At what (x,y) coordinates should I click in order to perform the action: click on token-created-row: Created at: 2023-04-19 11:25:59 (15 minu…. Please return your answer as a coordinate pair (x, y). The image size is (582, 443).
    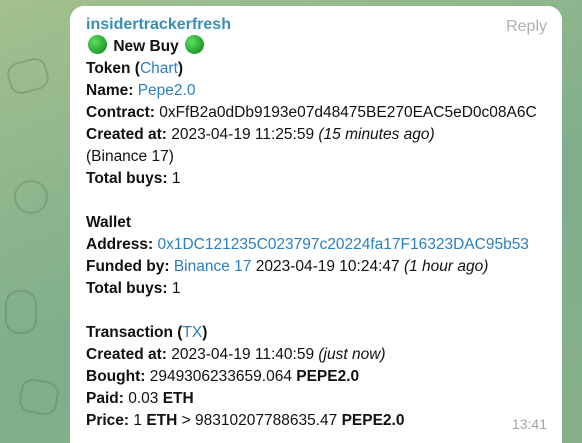
    Looking at the image, I should click on (319, 135).